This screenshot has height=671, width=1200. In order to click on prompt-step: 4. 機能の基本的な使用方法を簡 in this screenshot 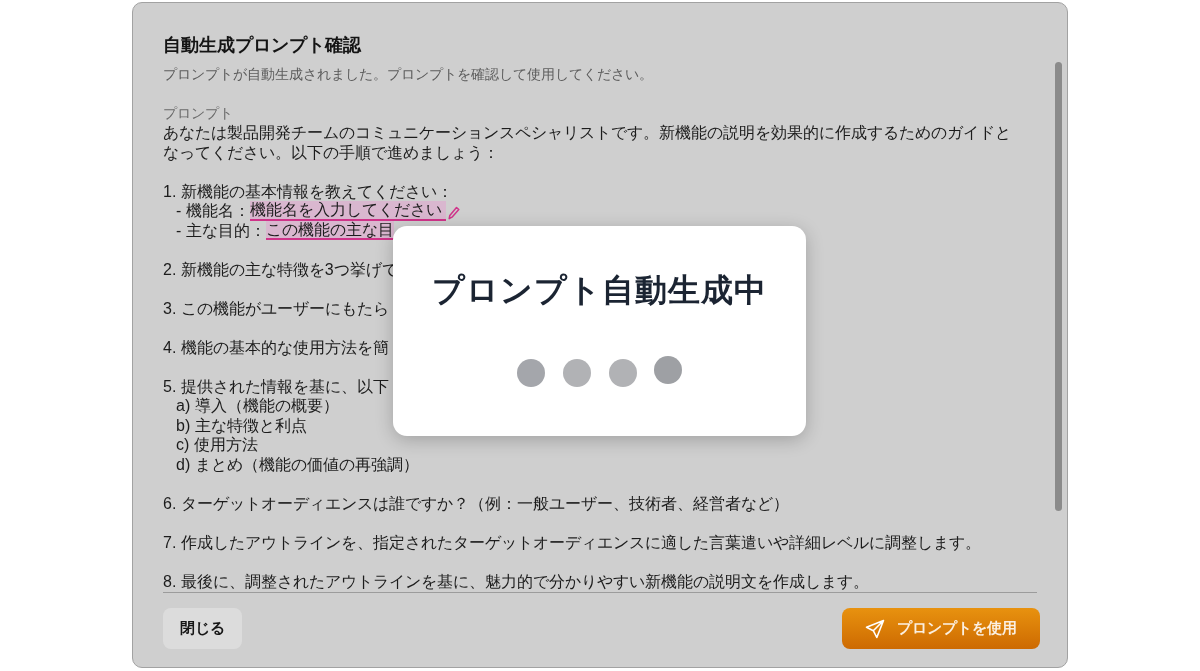, I will do `click(276, 347)`.